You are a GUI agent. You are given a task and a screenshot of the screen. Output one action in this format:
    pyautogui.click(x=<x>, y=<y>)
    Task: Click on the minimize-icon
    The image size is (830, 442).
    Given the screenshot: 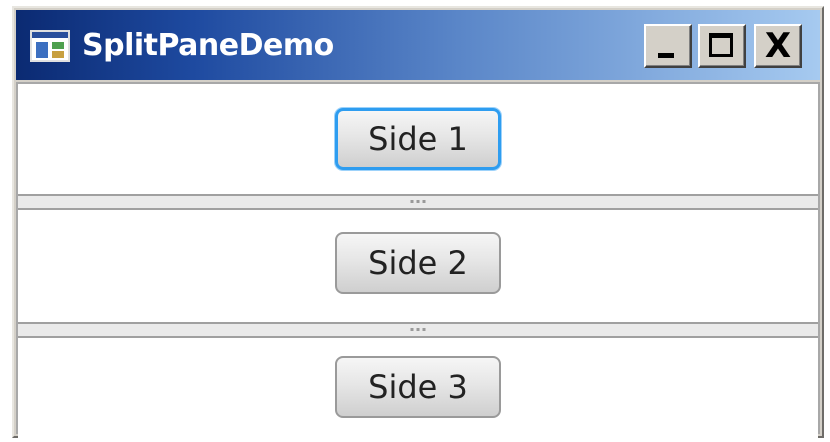 What is the action you would take?
    pyautogui.click(x=666, y=55)
    